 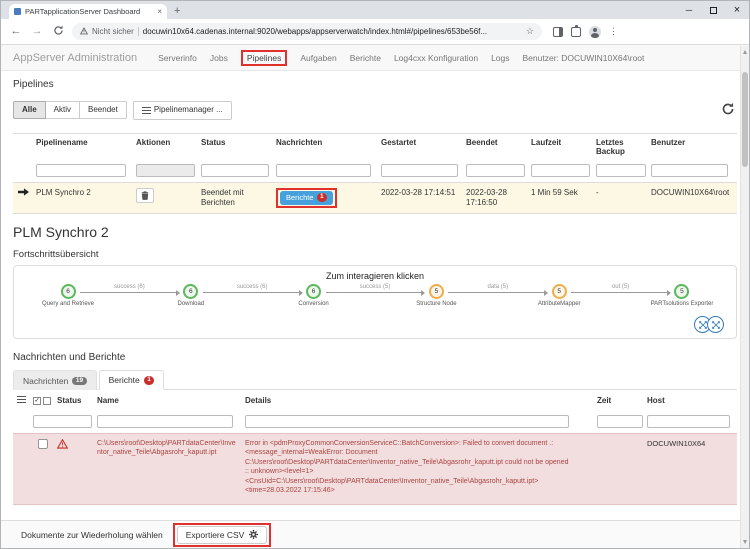 What do you see at coordinates (219, 58) in the screenshot?
I see `nav-item-jobs: Jobs` at bounding box center [219, 58].